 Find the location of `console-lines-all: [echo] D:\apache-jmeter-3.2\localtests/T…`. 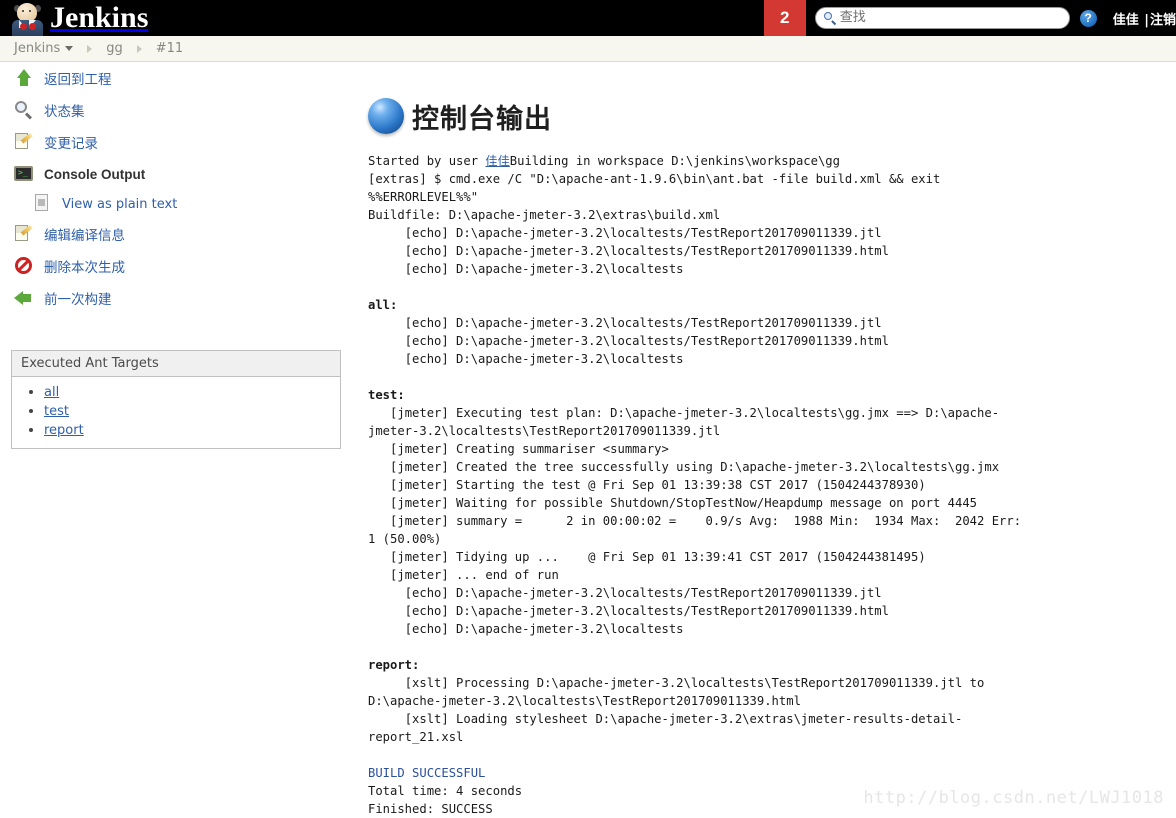

console-lines-all: [echo] D:\apache-jmeter-3.2\localtests/T… is located at coordinates (646, 341).